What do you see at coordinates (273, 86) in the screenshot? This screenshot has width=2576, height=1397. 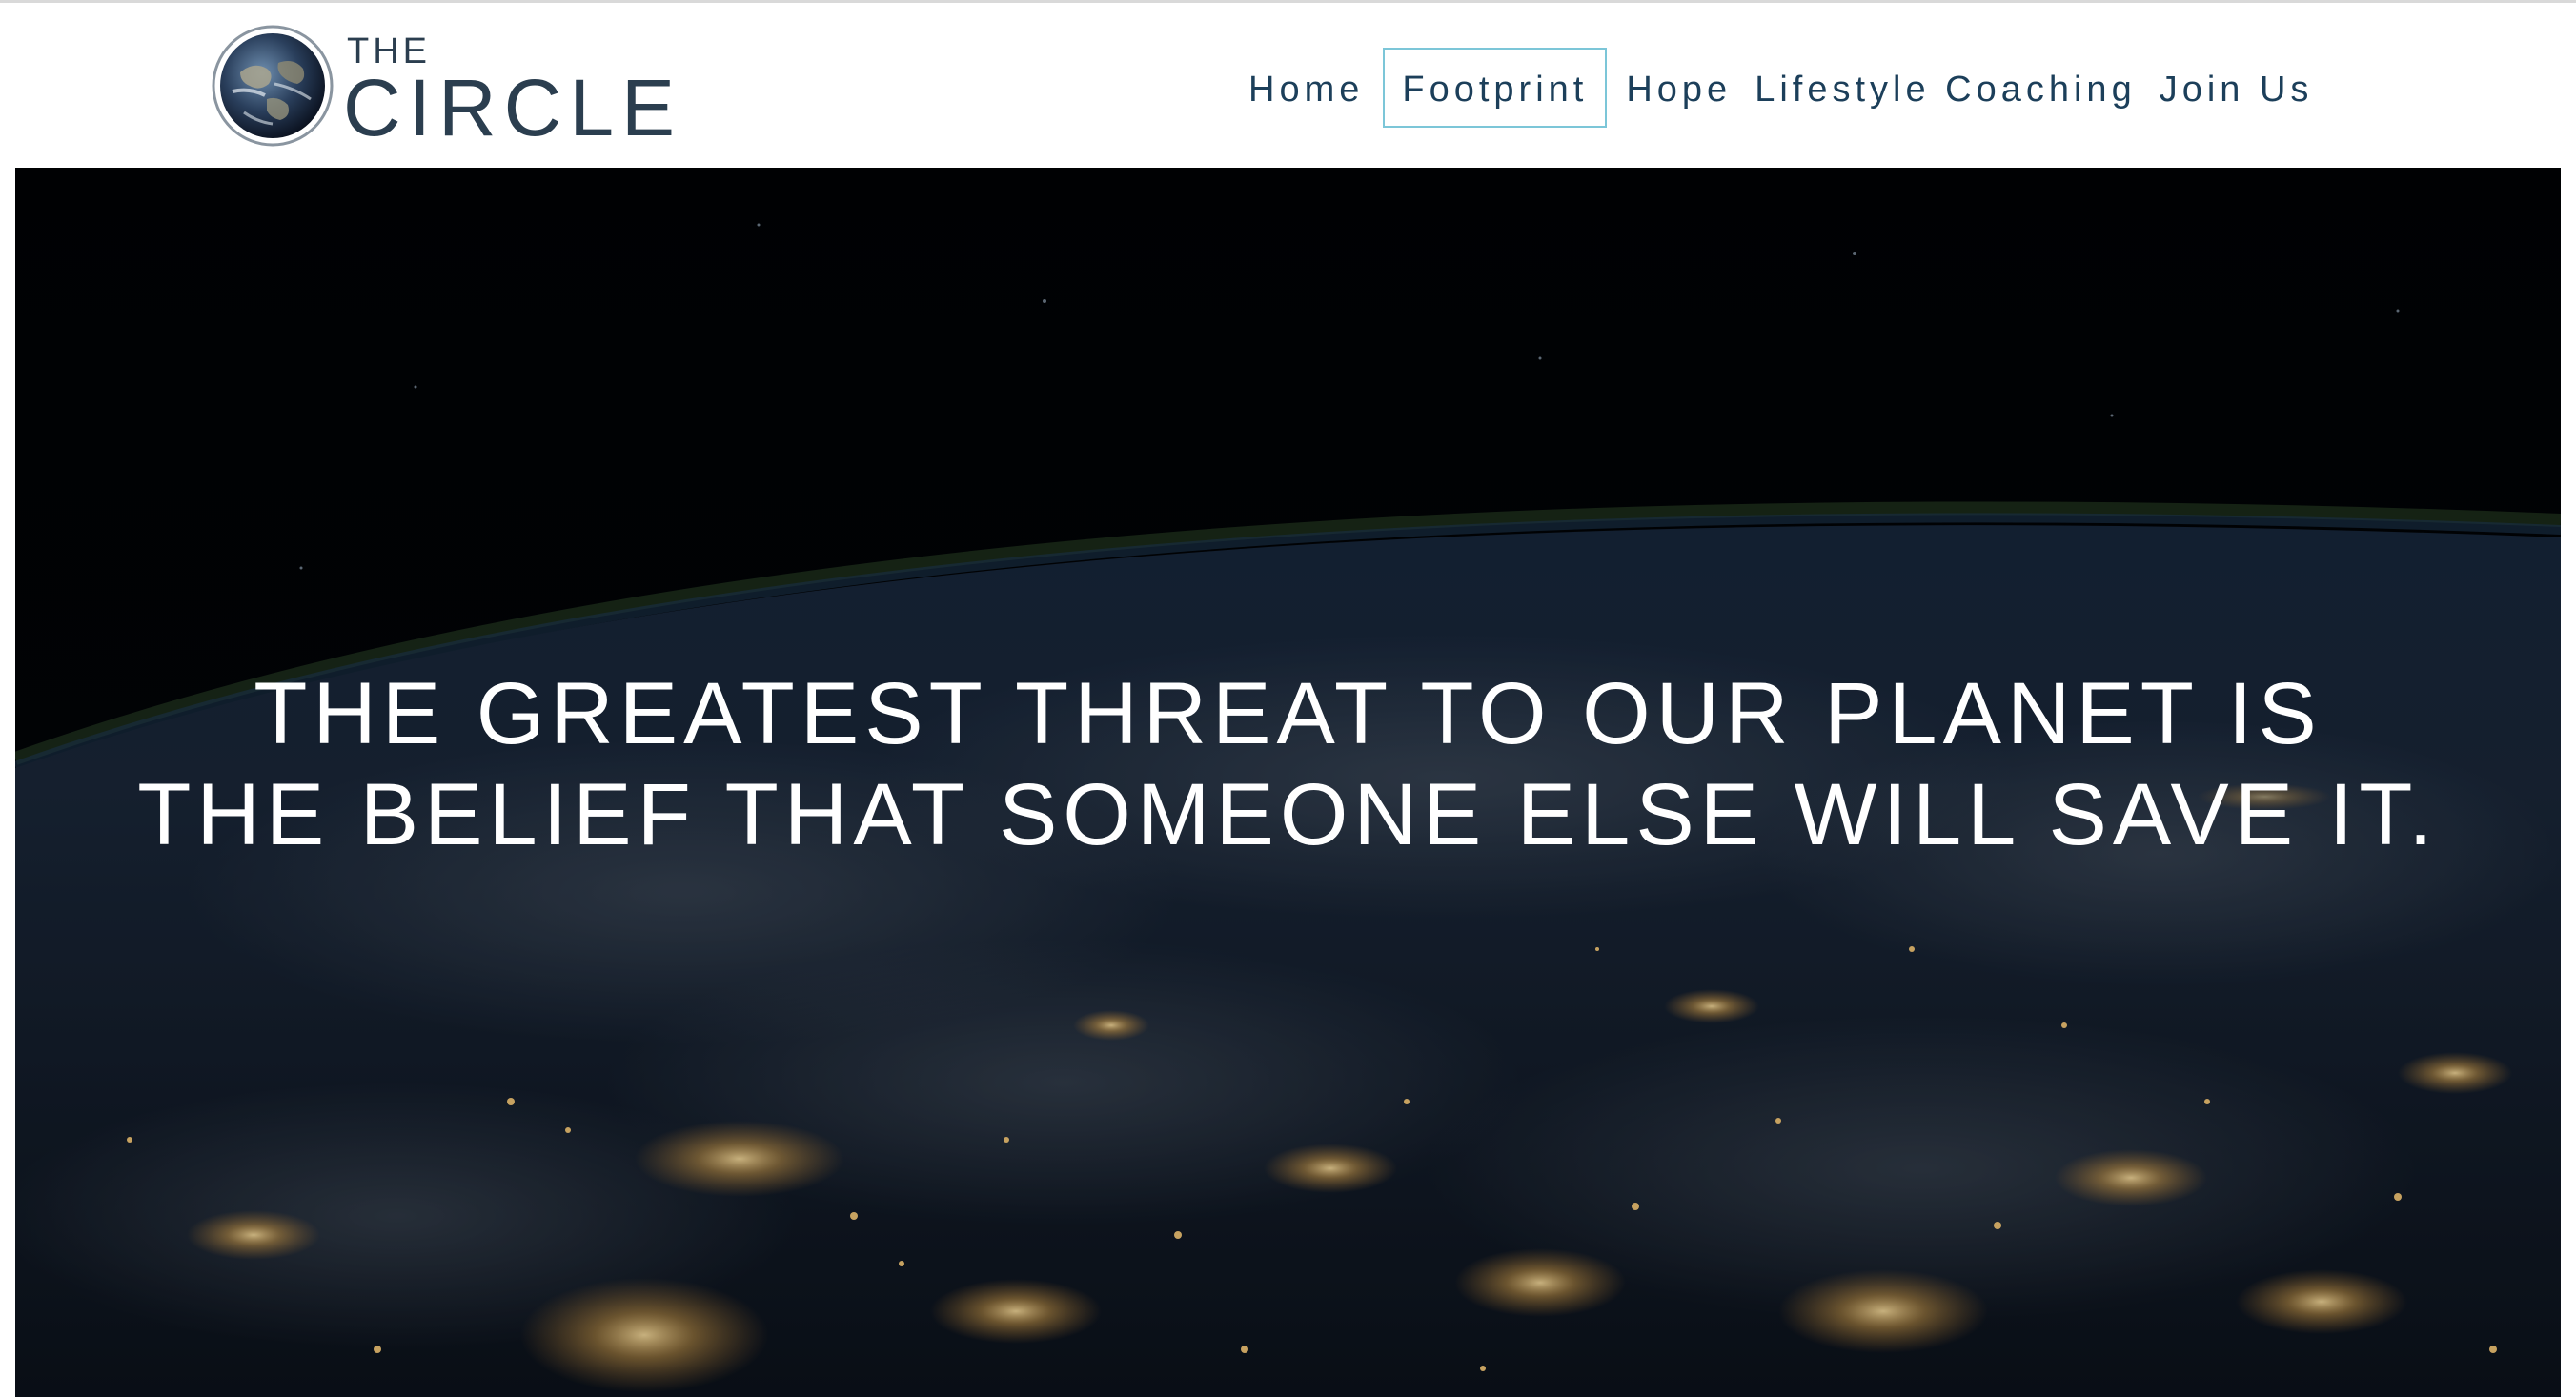 I see `earth-globe-icon` at bounding box center [273, 86].